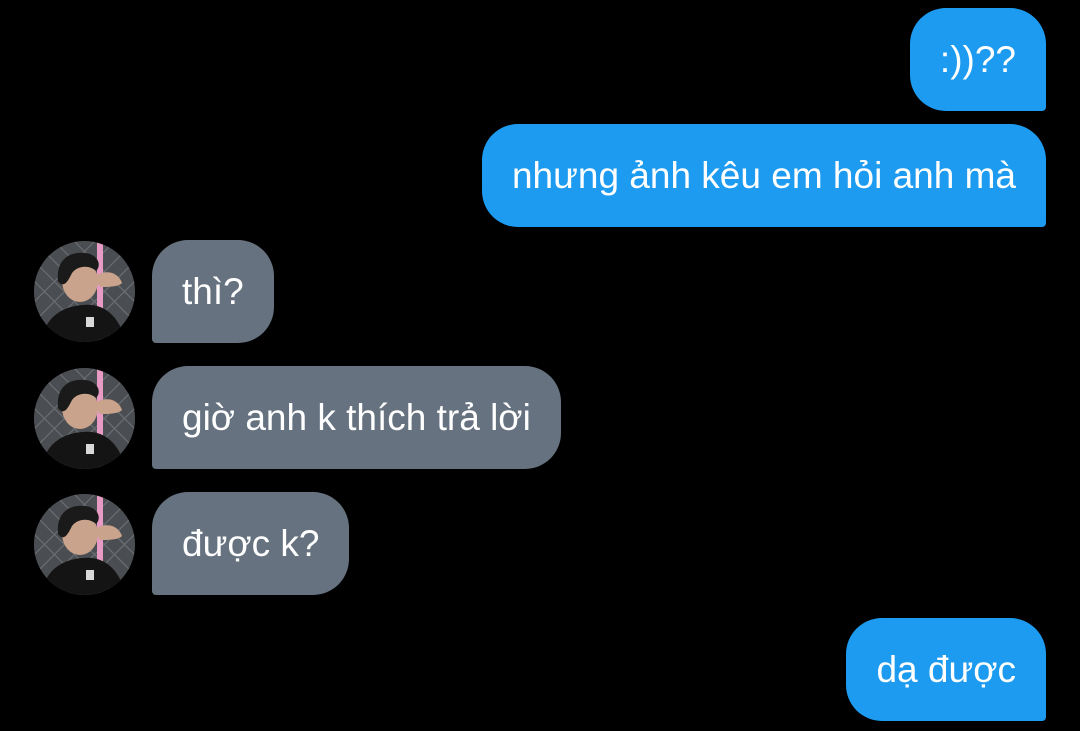 The image size is (1080, 731). Describe the element at coordinates (356, 417) in the screenshot. I see `received-message-bubble: giờ anh k thích trả lời` at that location.